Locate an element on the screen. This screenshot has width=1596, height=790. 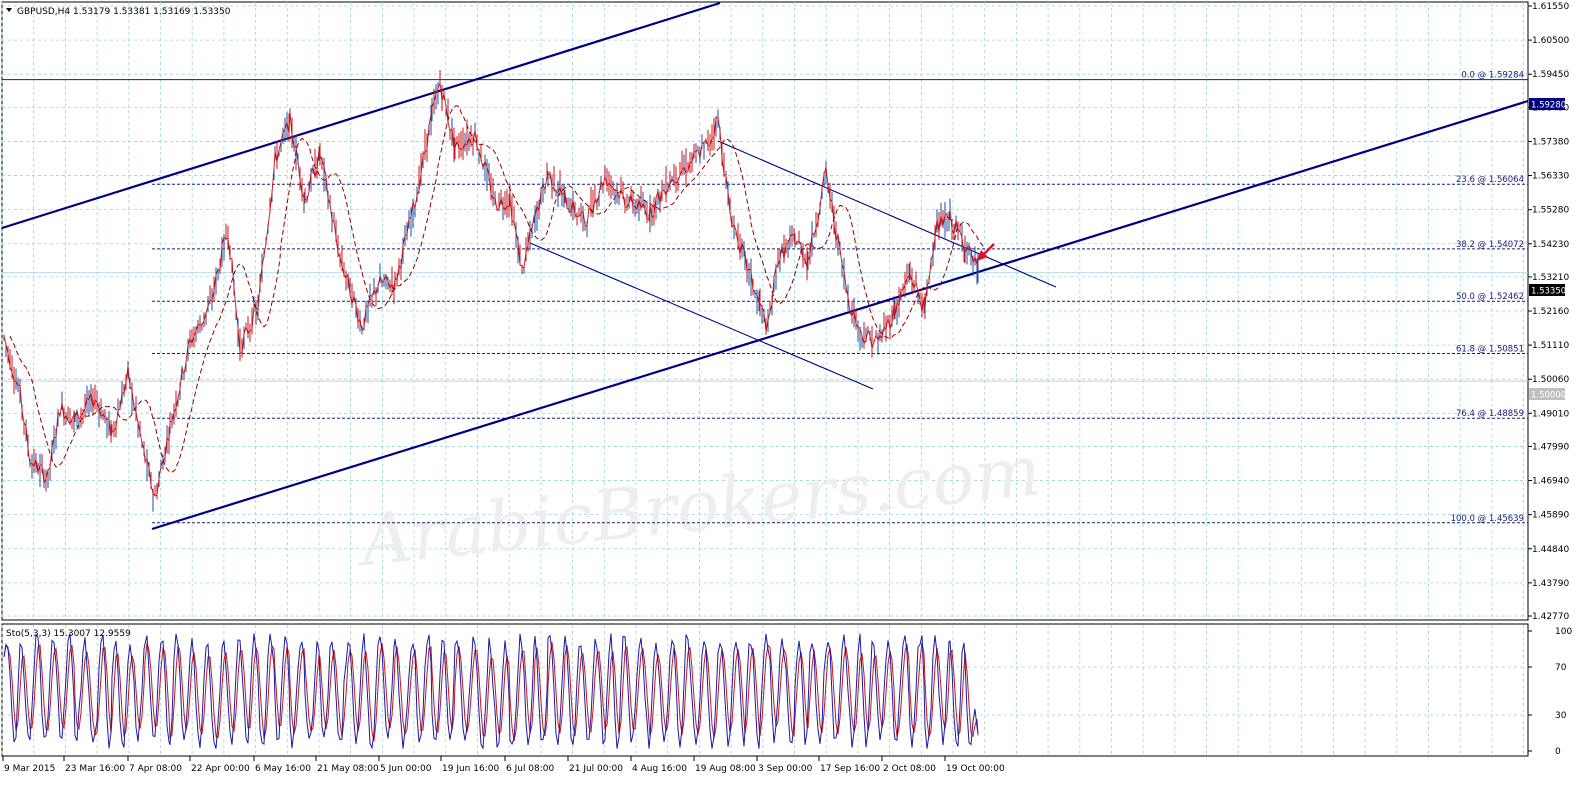
price-tick-label: 1.52160 is located at coordinates (1550, 312).